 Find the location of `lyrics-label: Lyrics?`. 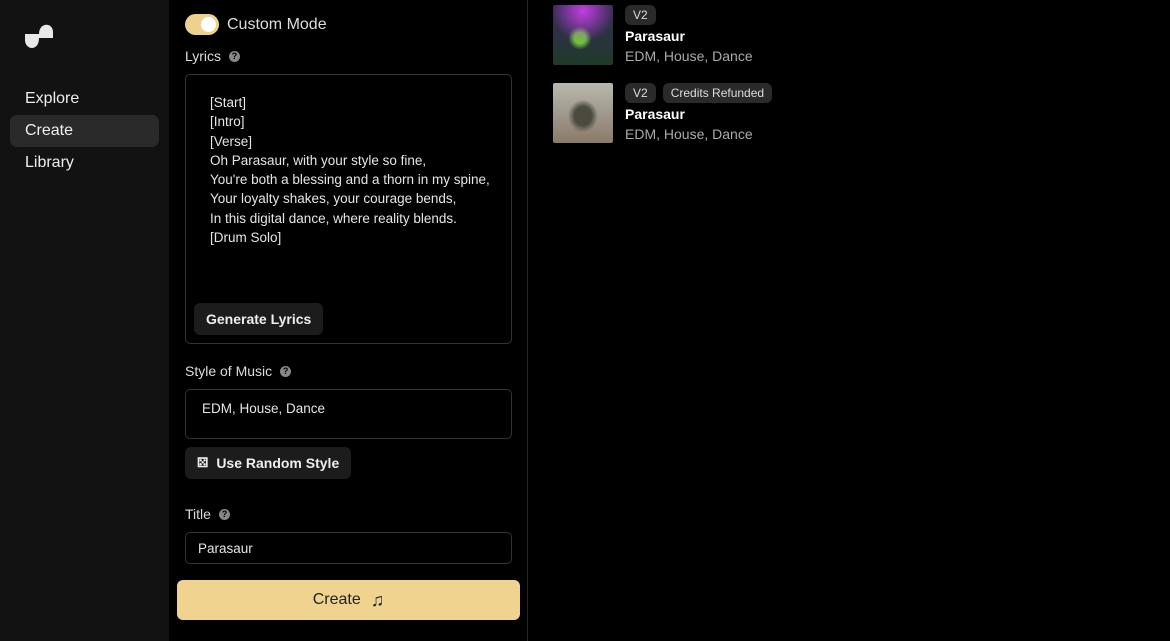

lyrics-label: Lyrics? is located at coordinates (213, 56).